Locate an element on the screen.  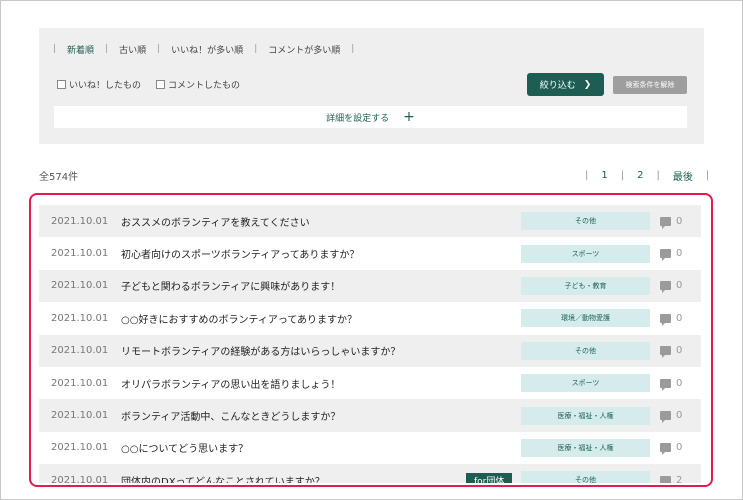
last-page-link: 最後 is located at coordinates (683, 175).